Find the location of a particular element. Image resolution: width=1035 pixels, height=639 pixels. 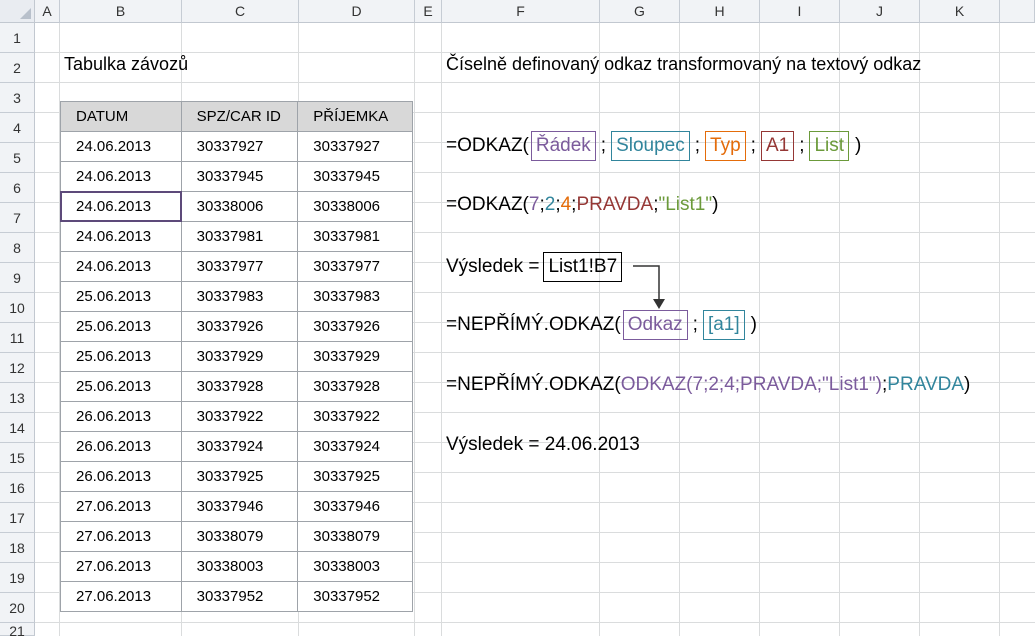

cell-prijemka: 30338006 is located at coordinates (355, 206).